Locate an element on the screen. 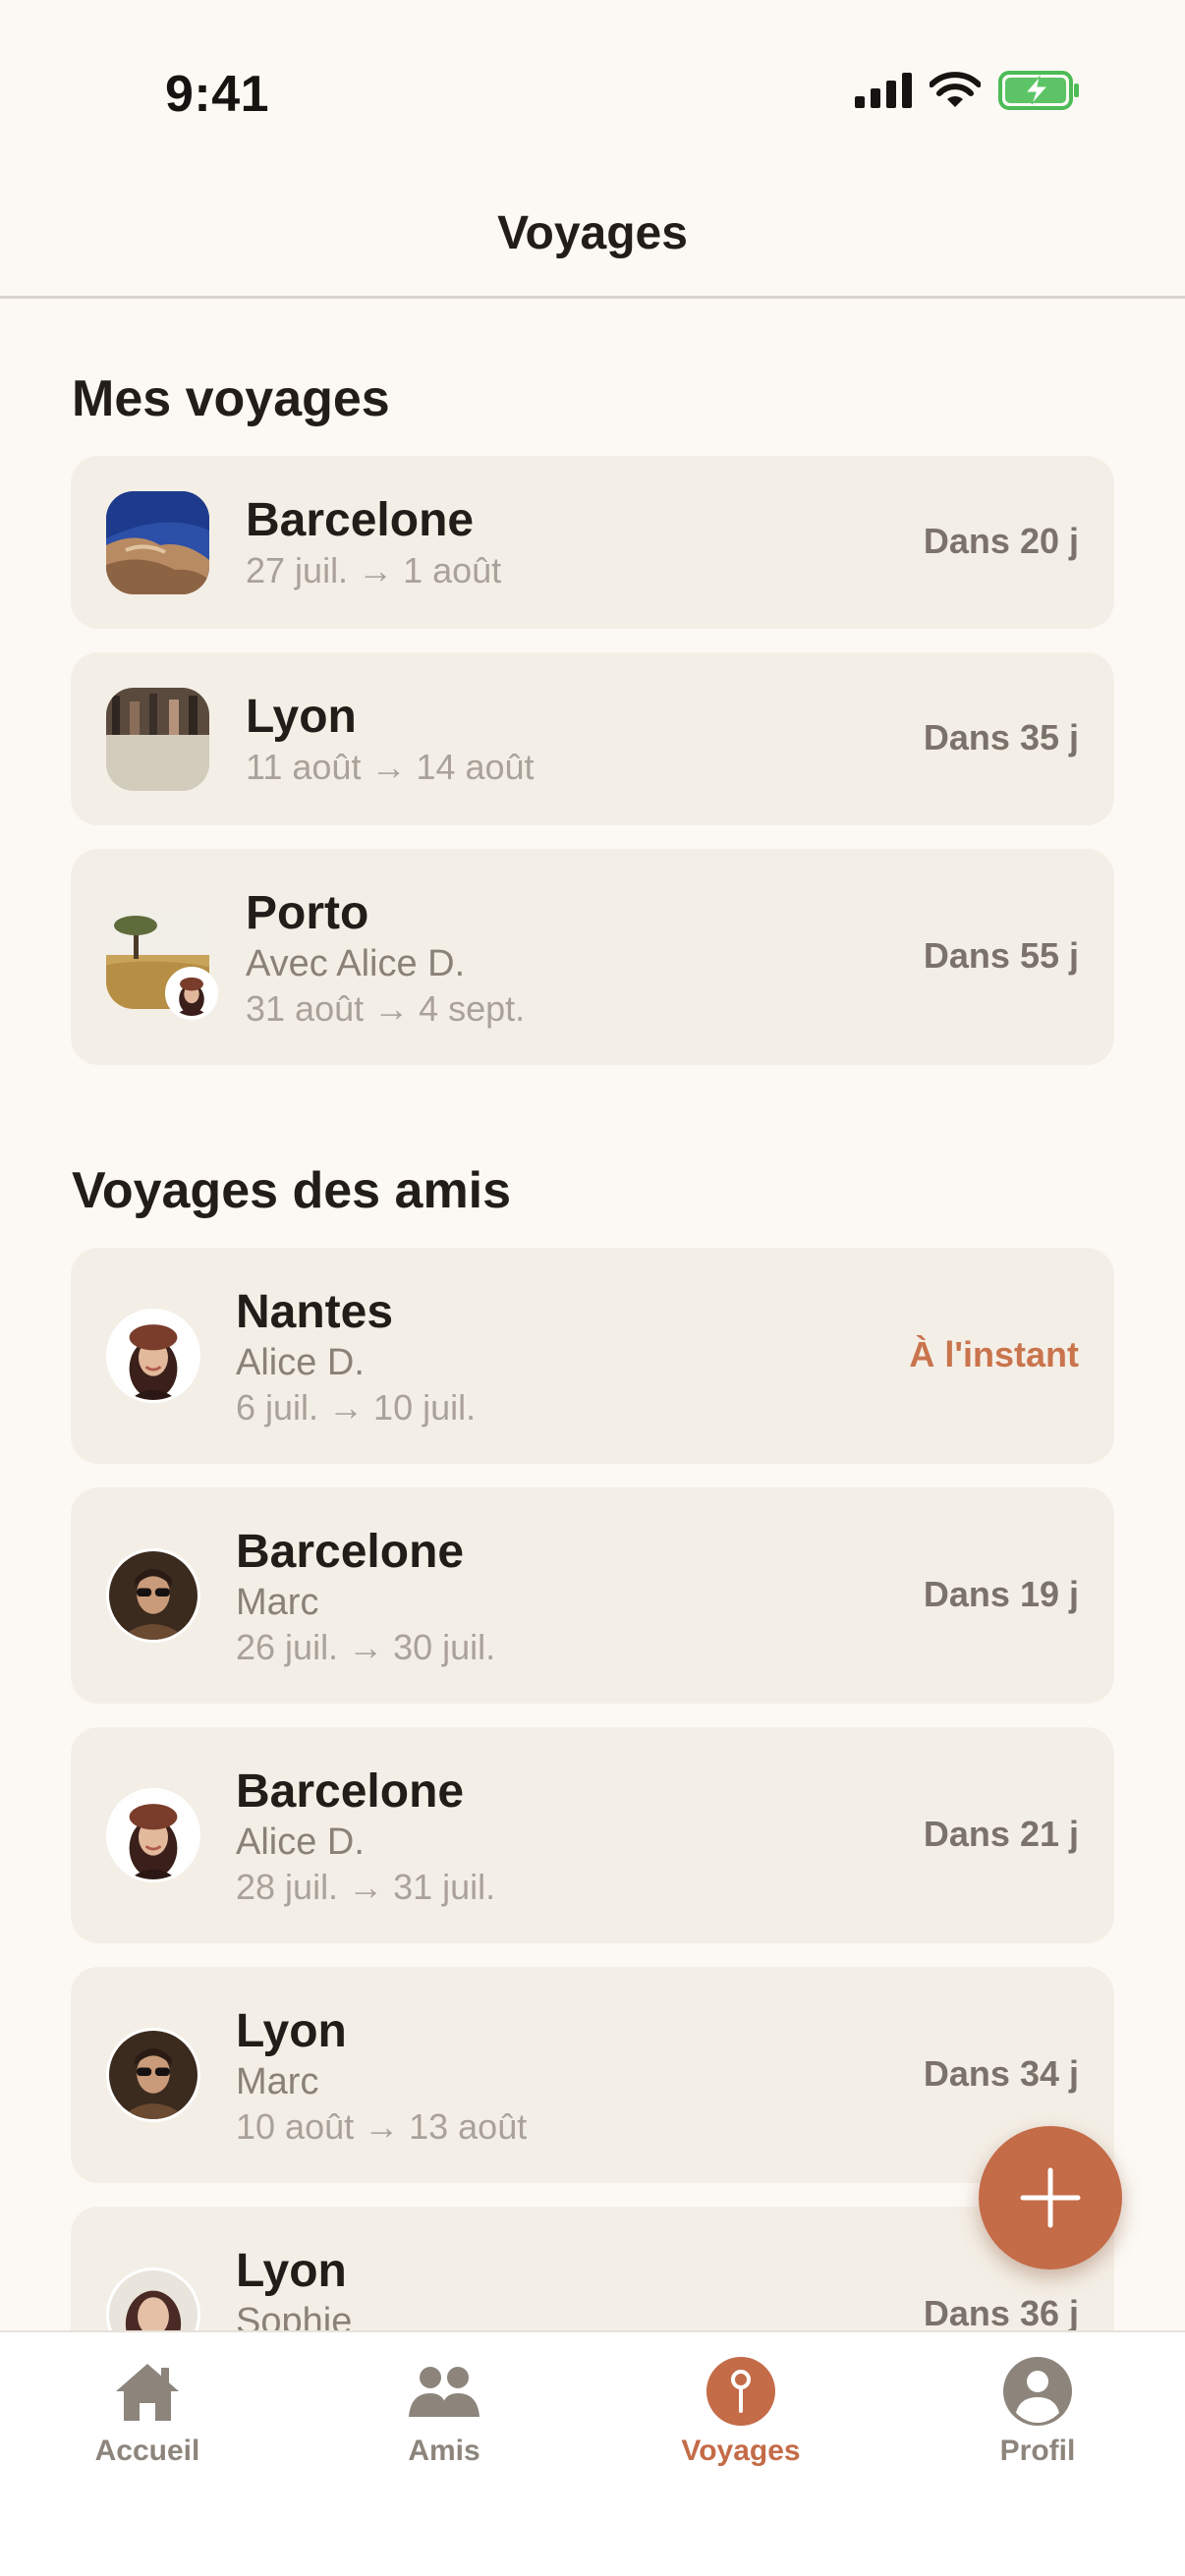  status-icons is located at coordinates (968, 90).